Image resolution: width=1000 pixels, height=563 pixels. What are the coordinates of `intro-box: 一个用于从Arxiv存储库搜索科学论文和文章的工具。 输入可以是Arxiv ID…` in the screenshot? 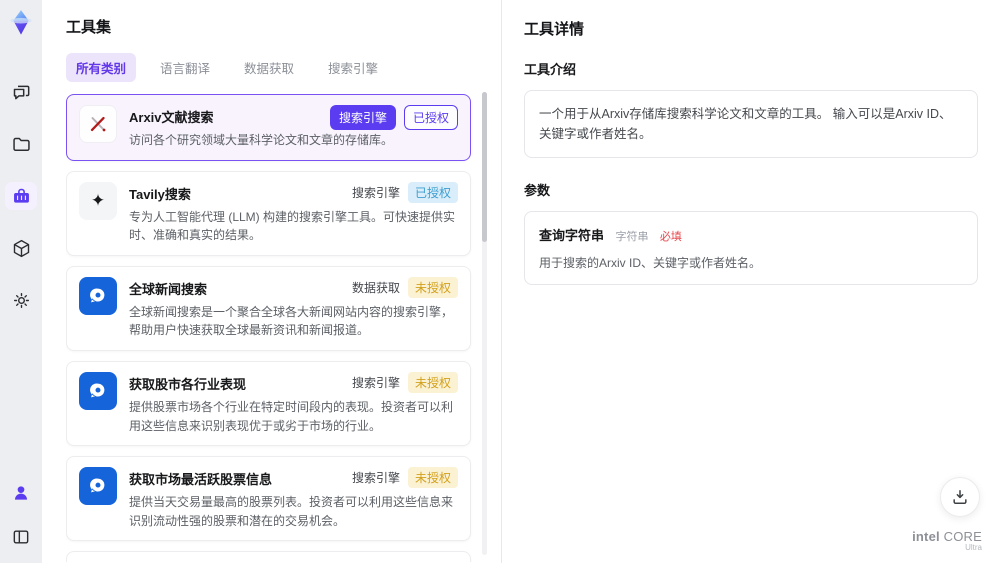 It's located at (751, 124).